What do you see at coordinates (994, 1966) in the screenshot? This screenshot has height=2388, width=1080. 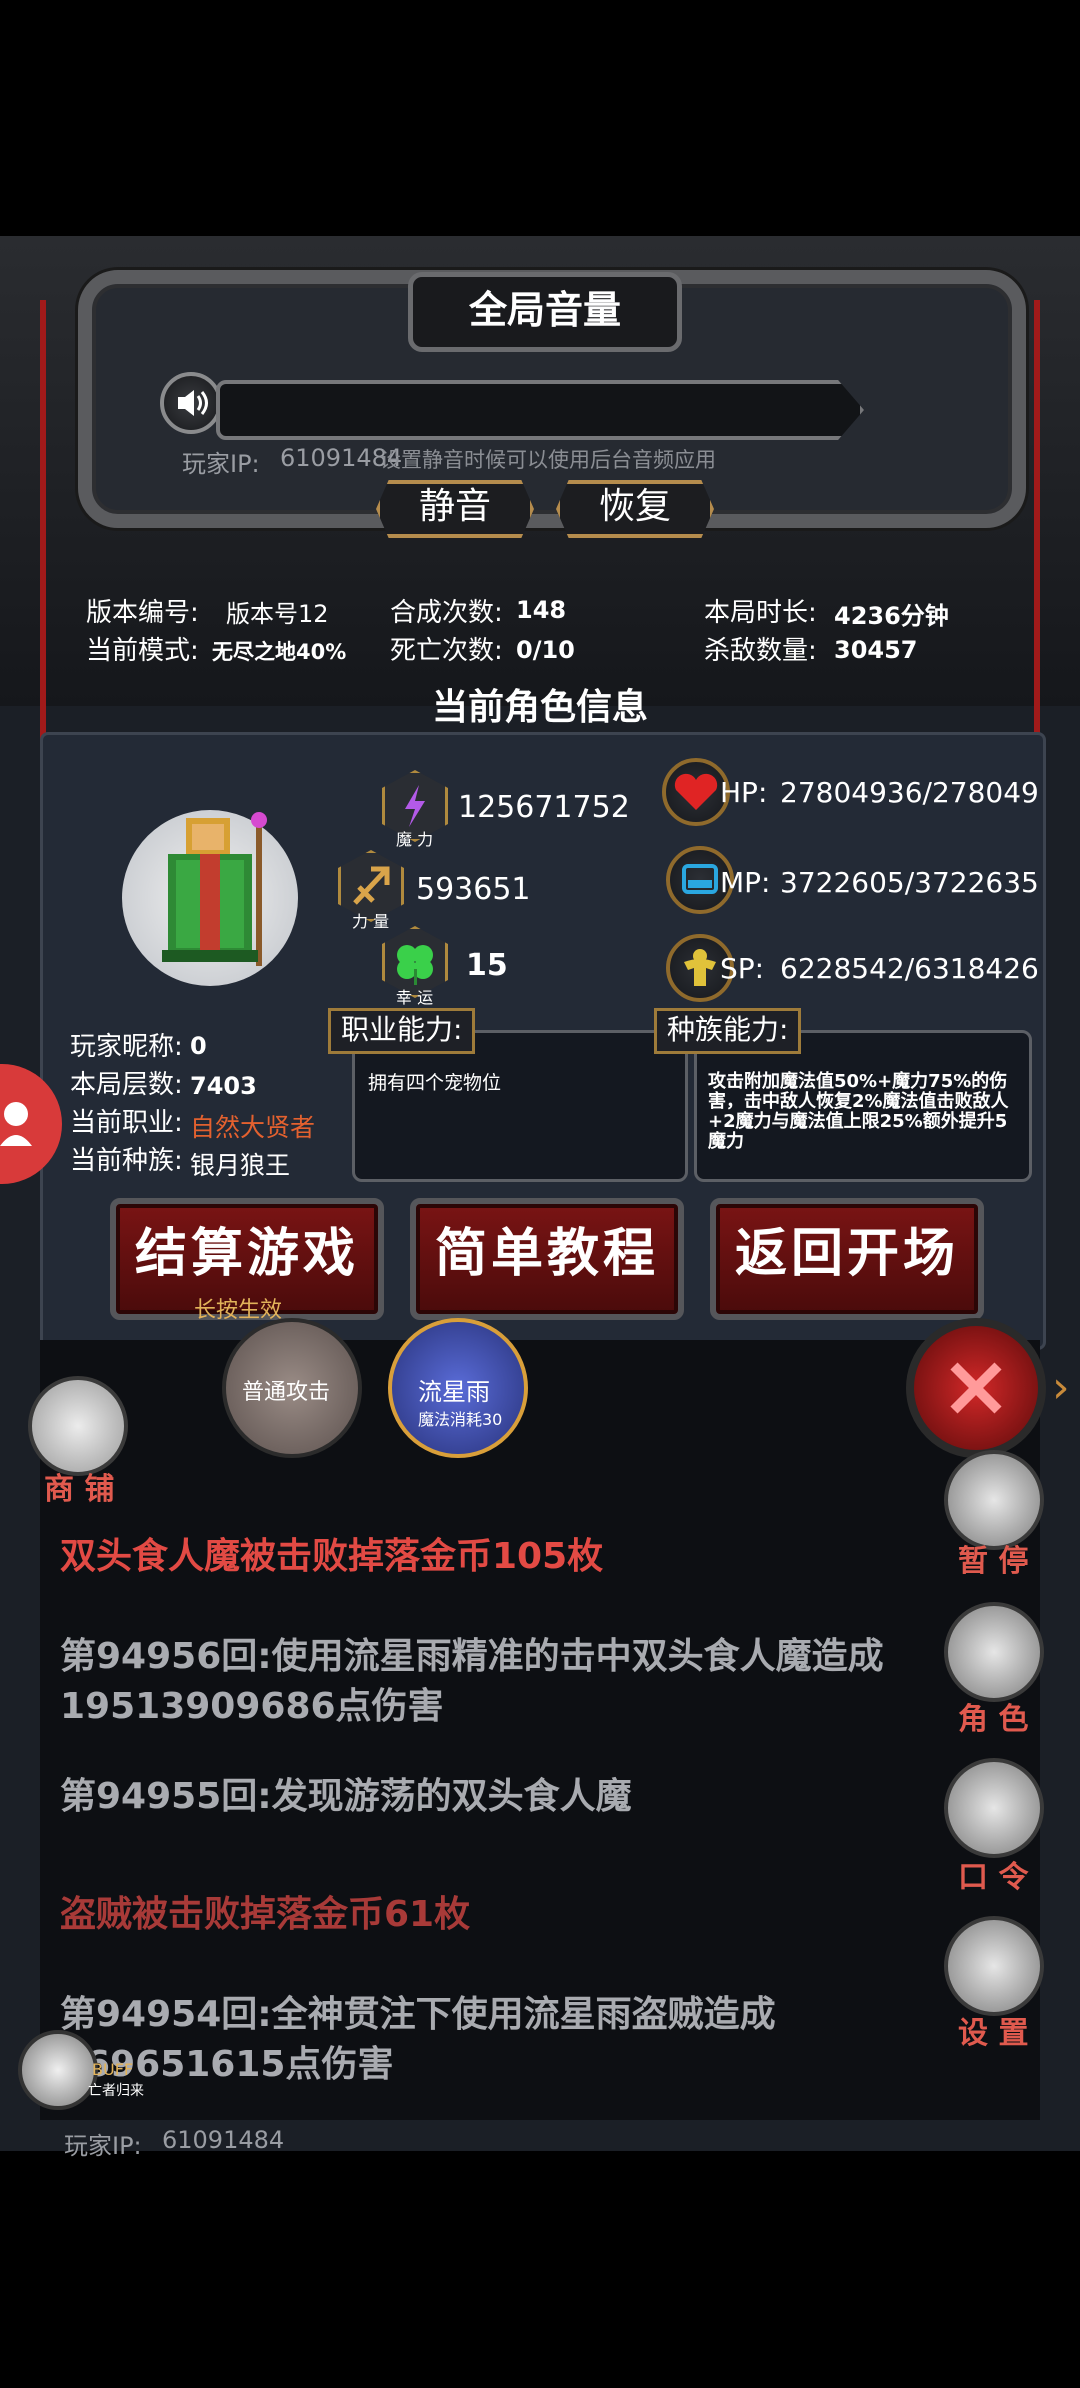 I see `gear-icon` at bounding box center [994, 1966].